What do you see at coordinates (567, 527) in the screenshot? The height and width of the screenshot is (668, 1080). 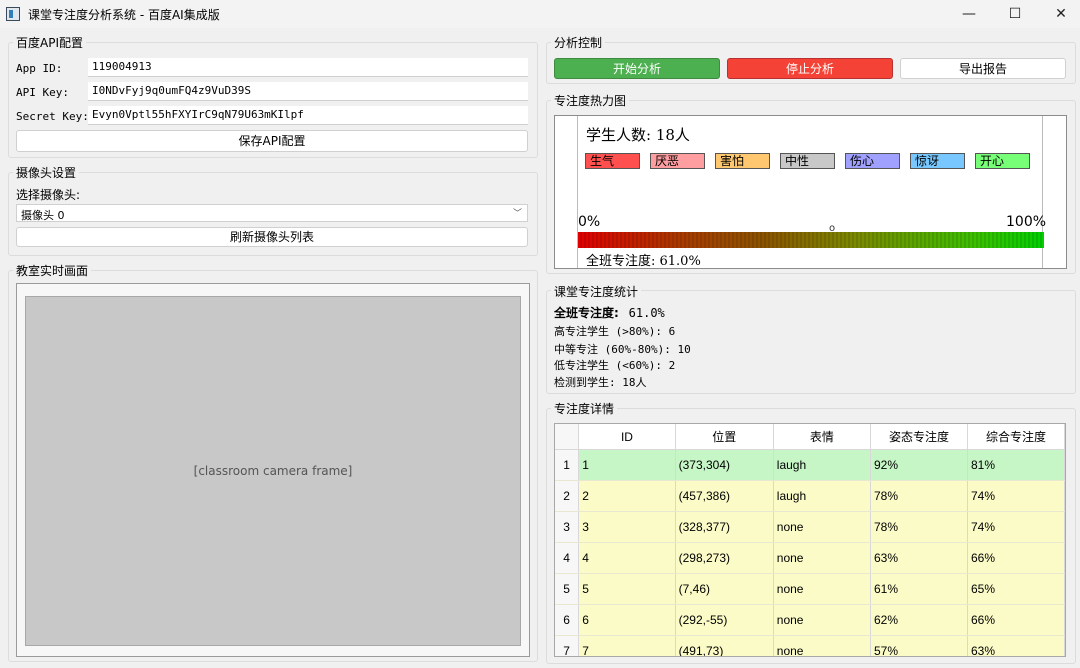 I see `row-number: 3` at bounding box center [567, 527].